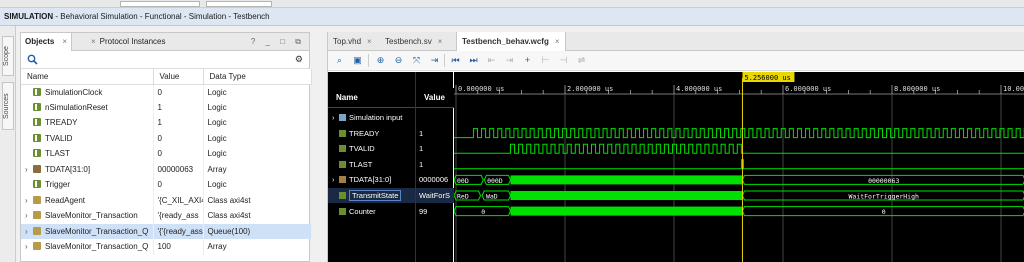 This screenshot has width=1024, height=262. Describe the element at coordinates (339, 60) in the screenshot. I see `search-icon: ⌕` at that location.